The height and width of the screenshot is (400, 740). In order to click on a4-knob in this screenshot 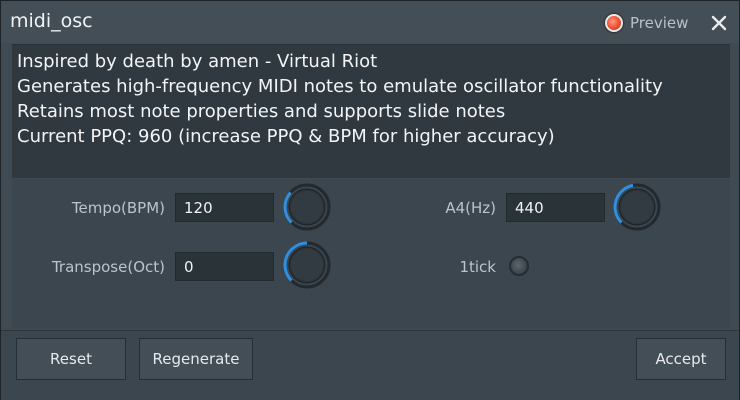, I will do `click(637, 207)`.